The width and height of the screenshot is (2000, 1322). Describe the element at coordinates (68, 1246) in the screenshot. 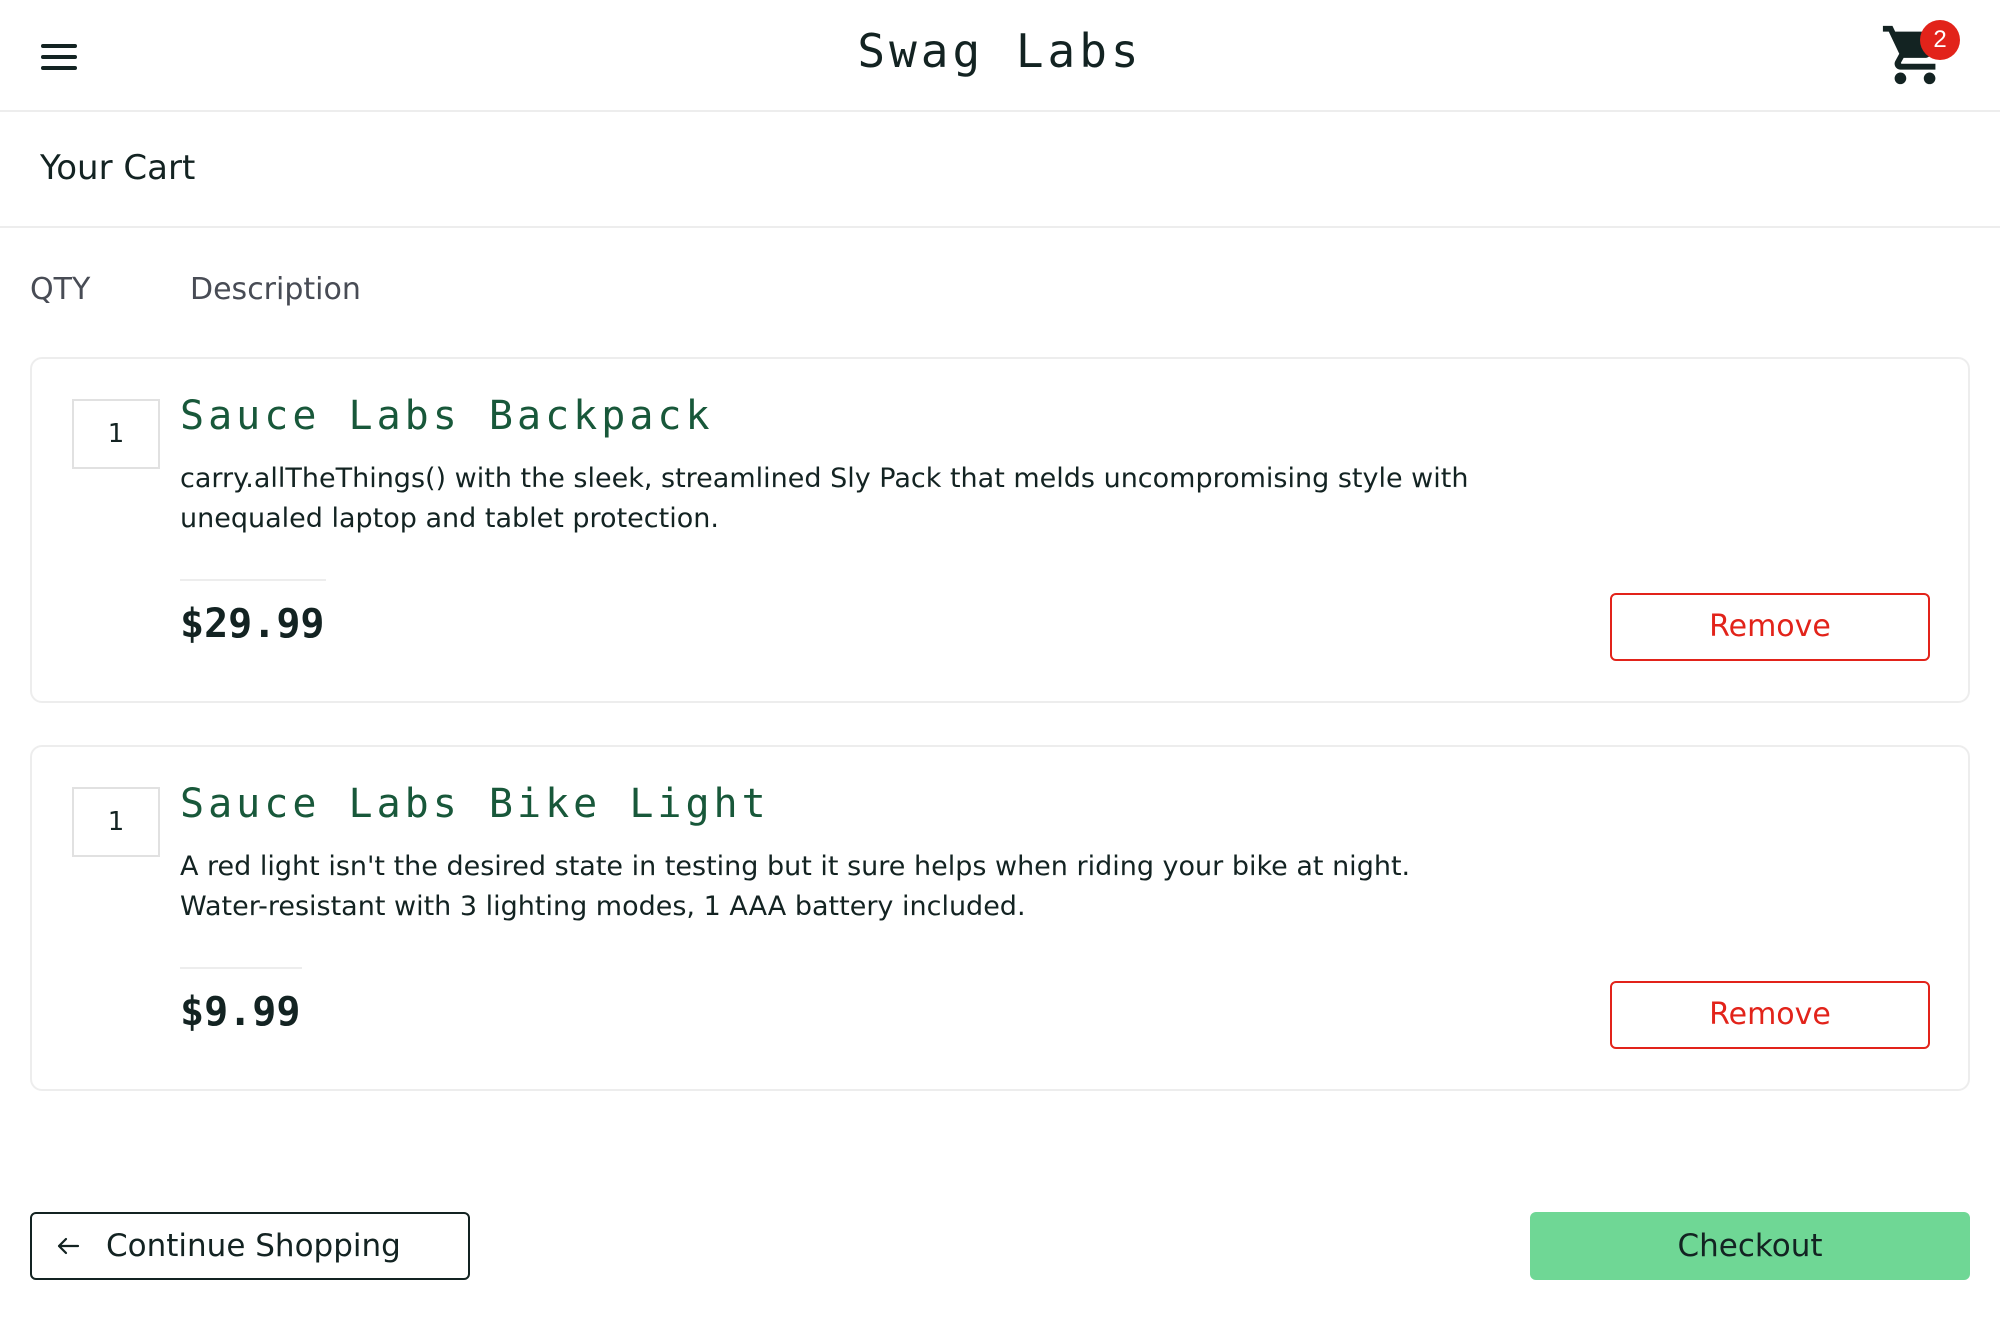

I see `arrow-left-icon` at that location.